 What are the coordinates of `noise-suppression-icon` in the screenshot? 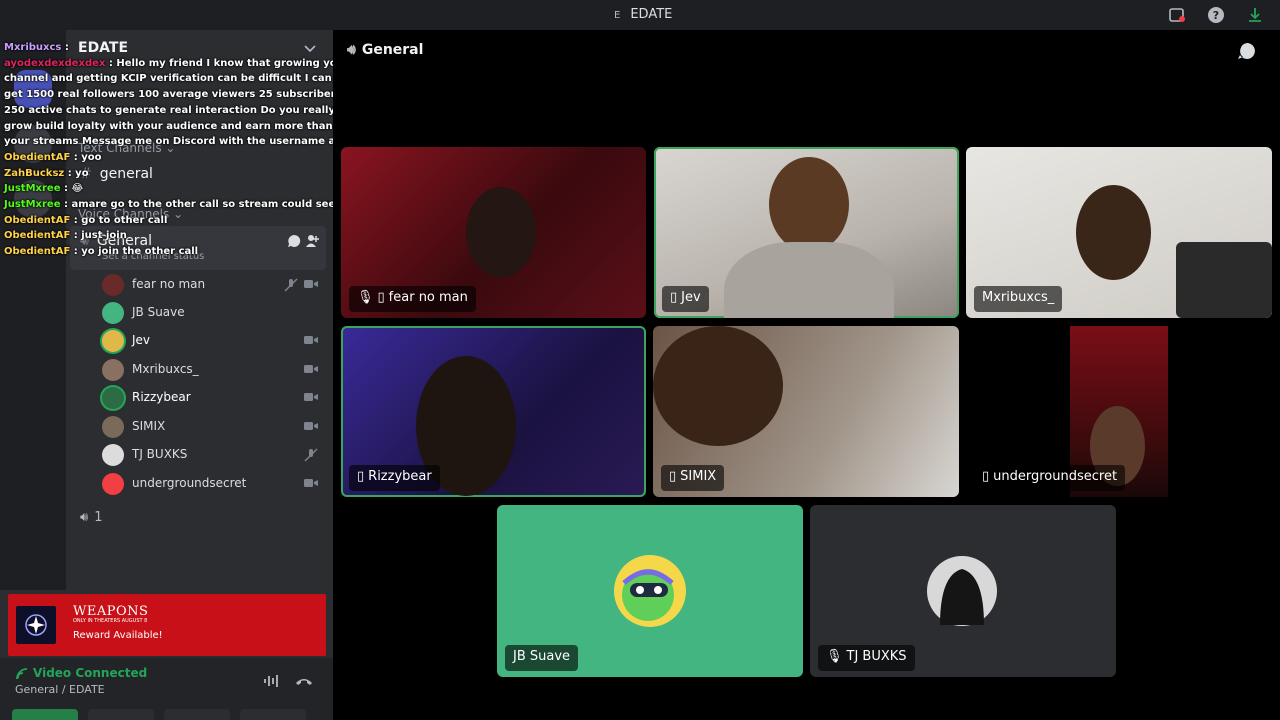 It's located at (272, 681).